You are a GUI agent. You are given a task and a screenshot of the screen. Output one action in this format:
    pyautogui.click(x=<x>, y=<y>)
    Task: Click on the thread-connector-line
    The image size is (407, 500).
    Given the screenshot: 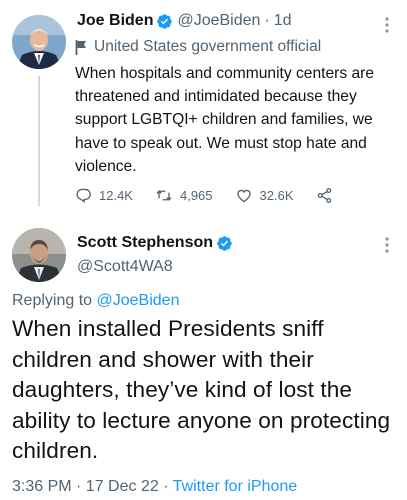 What is the action you would take?
    pyautogui.click(x=39, y=141)
    